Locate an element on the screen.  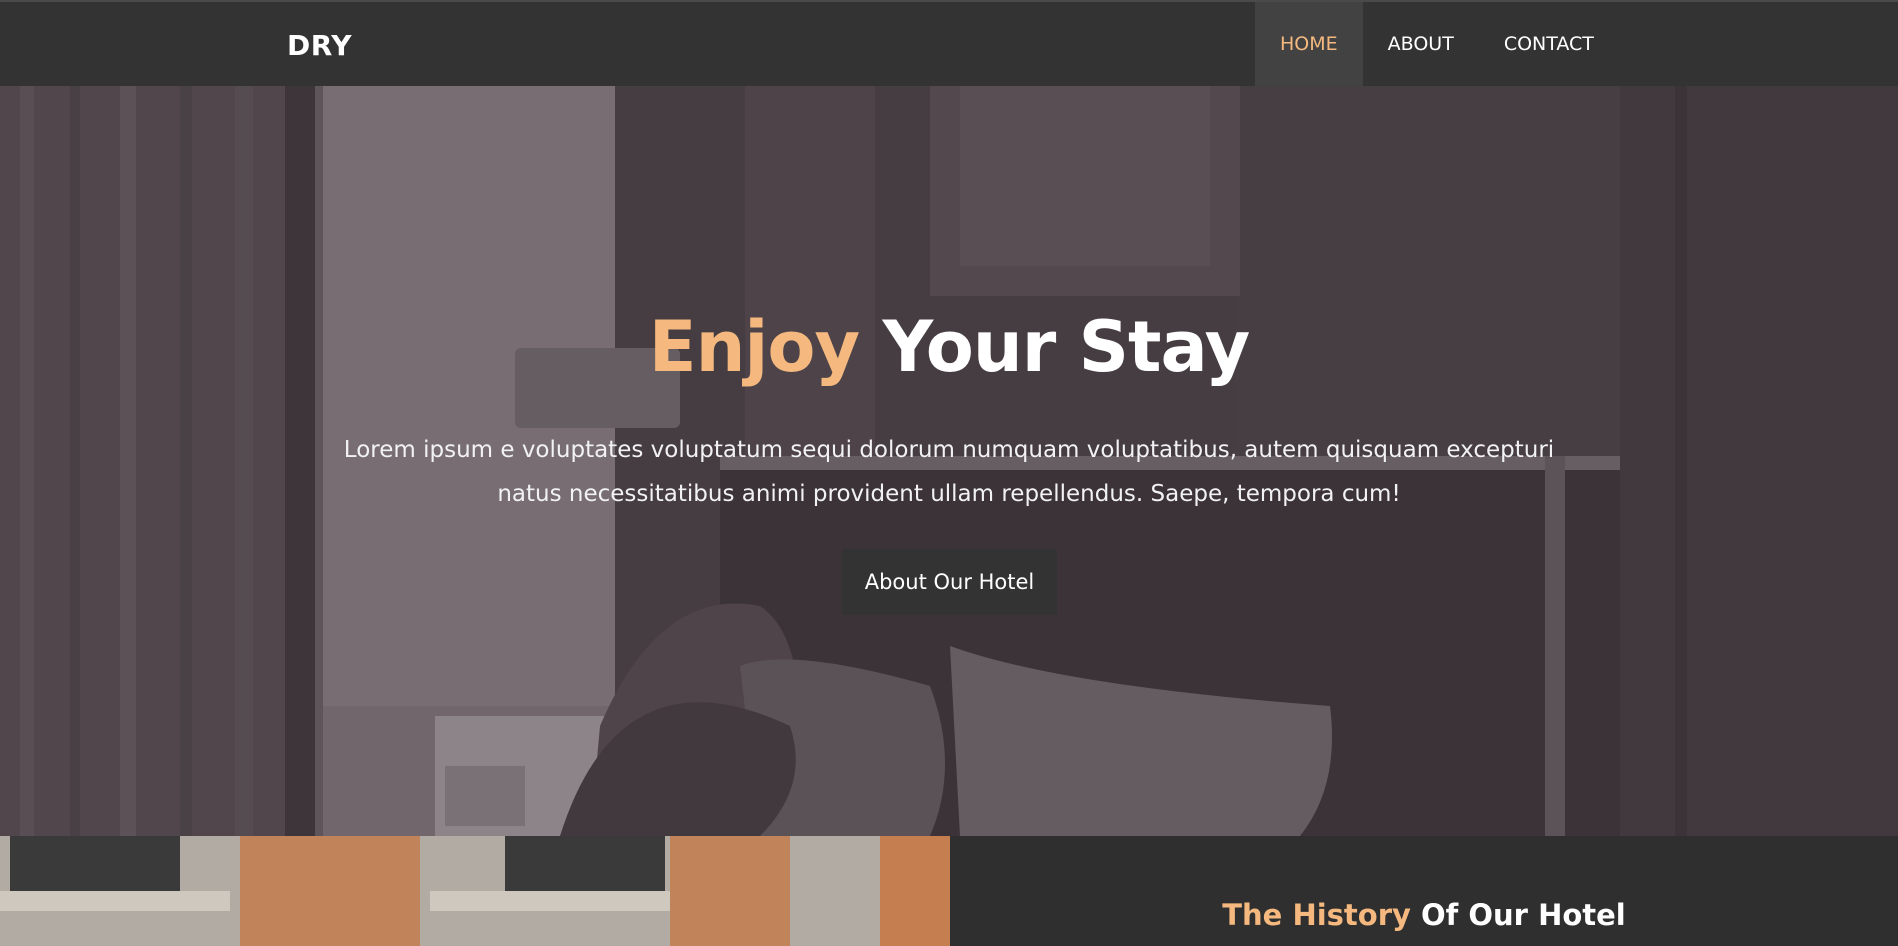
hero-title-accent: Enjoy is located at coordinates (754, 347).